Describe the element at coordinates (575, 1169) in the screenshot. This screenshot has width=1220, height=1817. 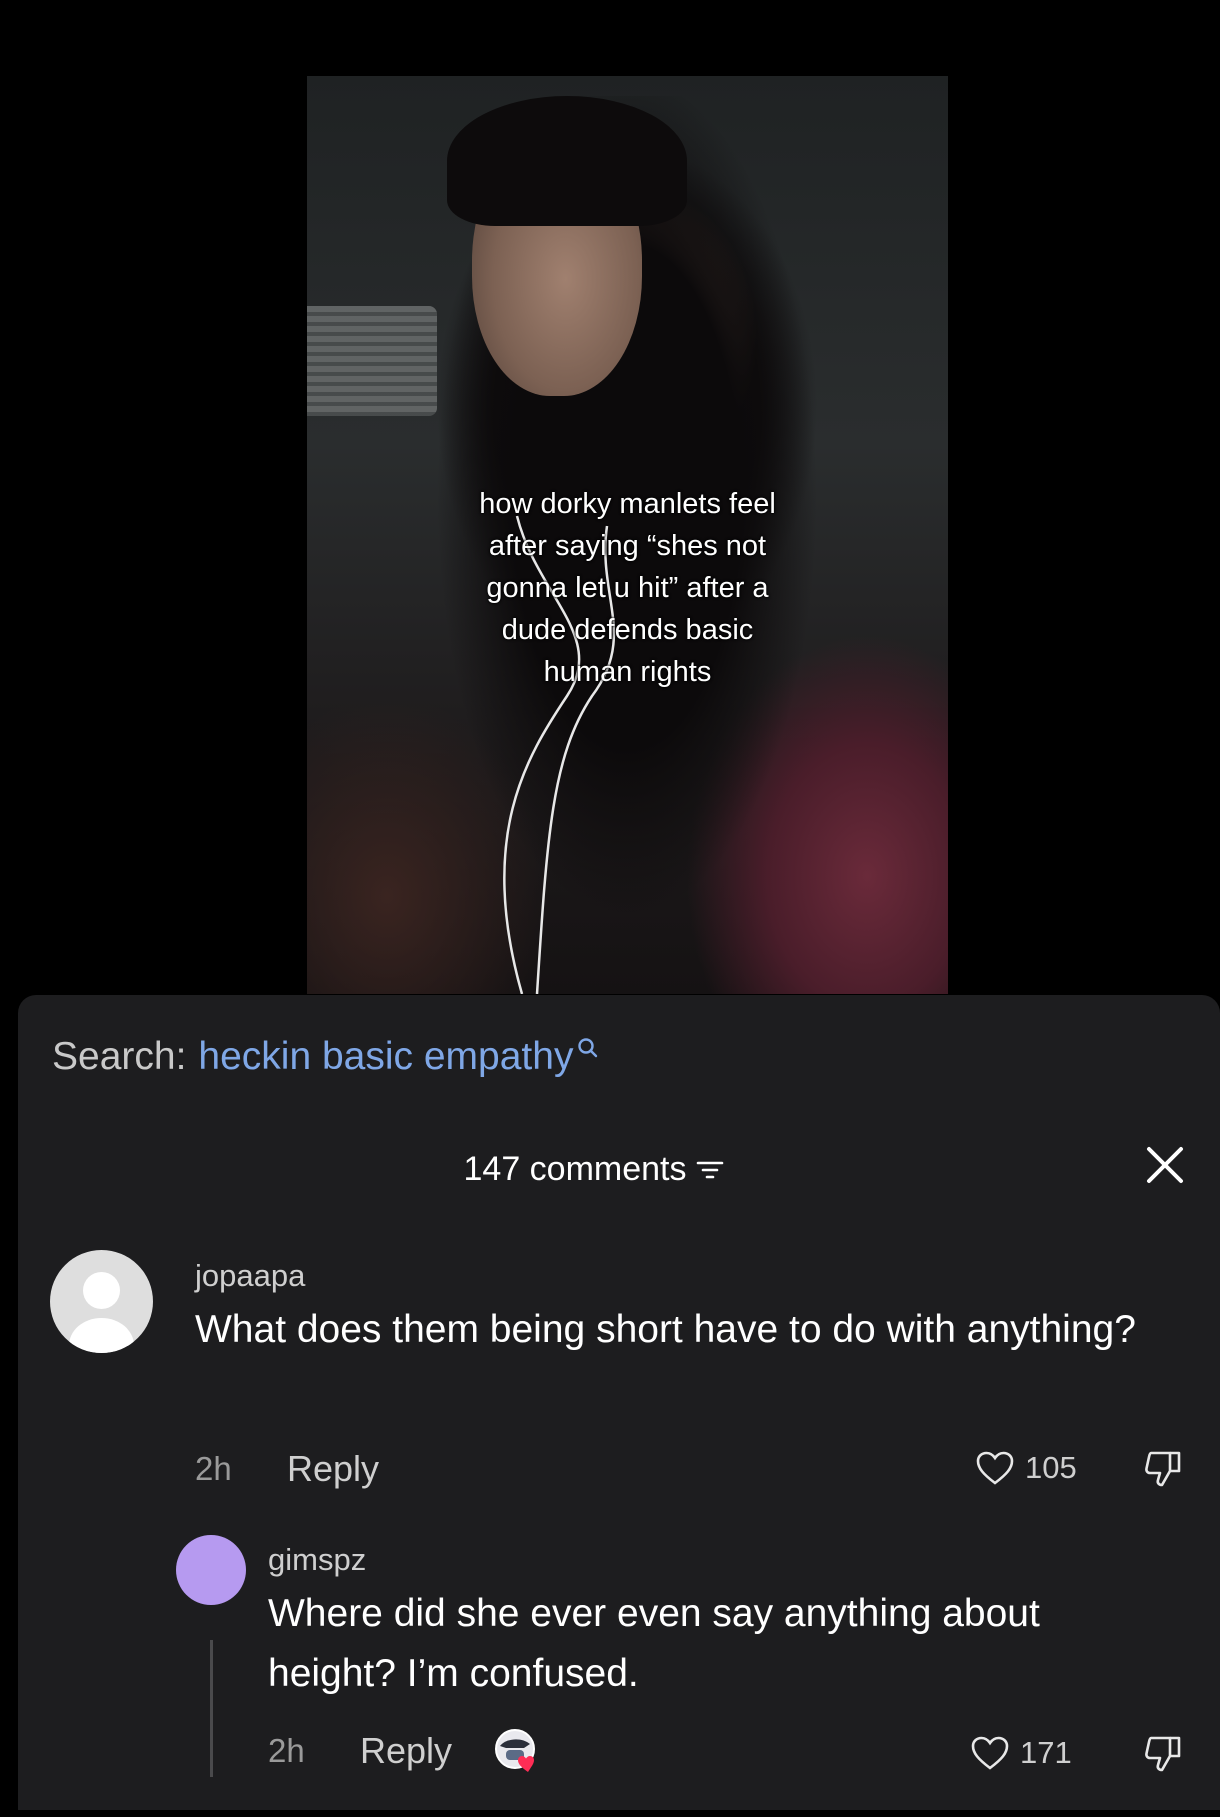
I see `comments-count: 147 comments` at that location.